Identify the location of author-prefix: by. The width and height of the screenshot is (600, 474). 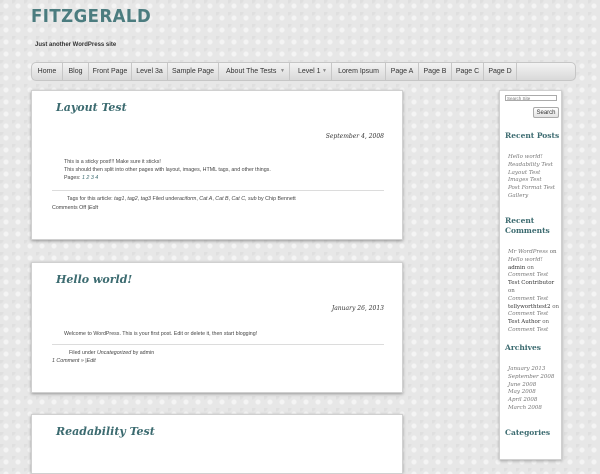
(261, 199).